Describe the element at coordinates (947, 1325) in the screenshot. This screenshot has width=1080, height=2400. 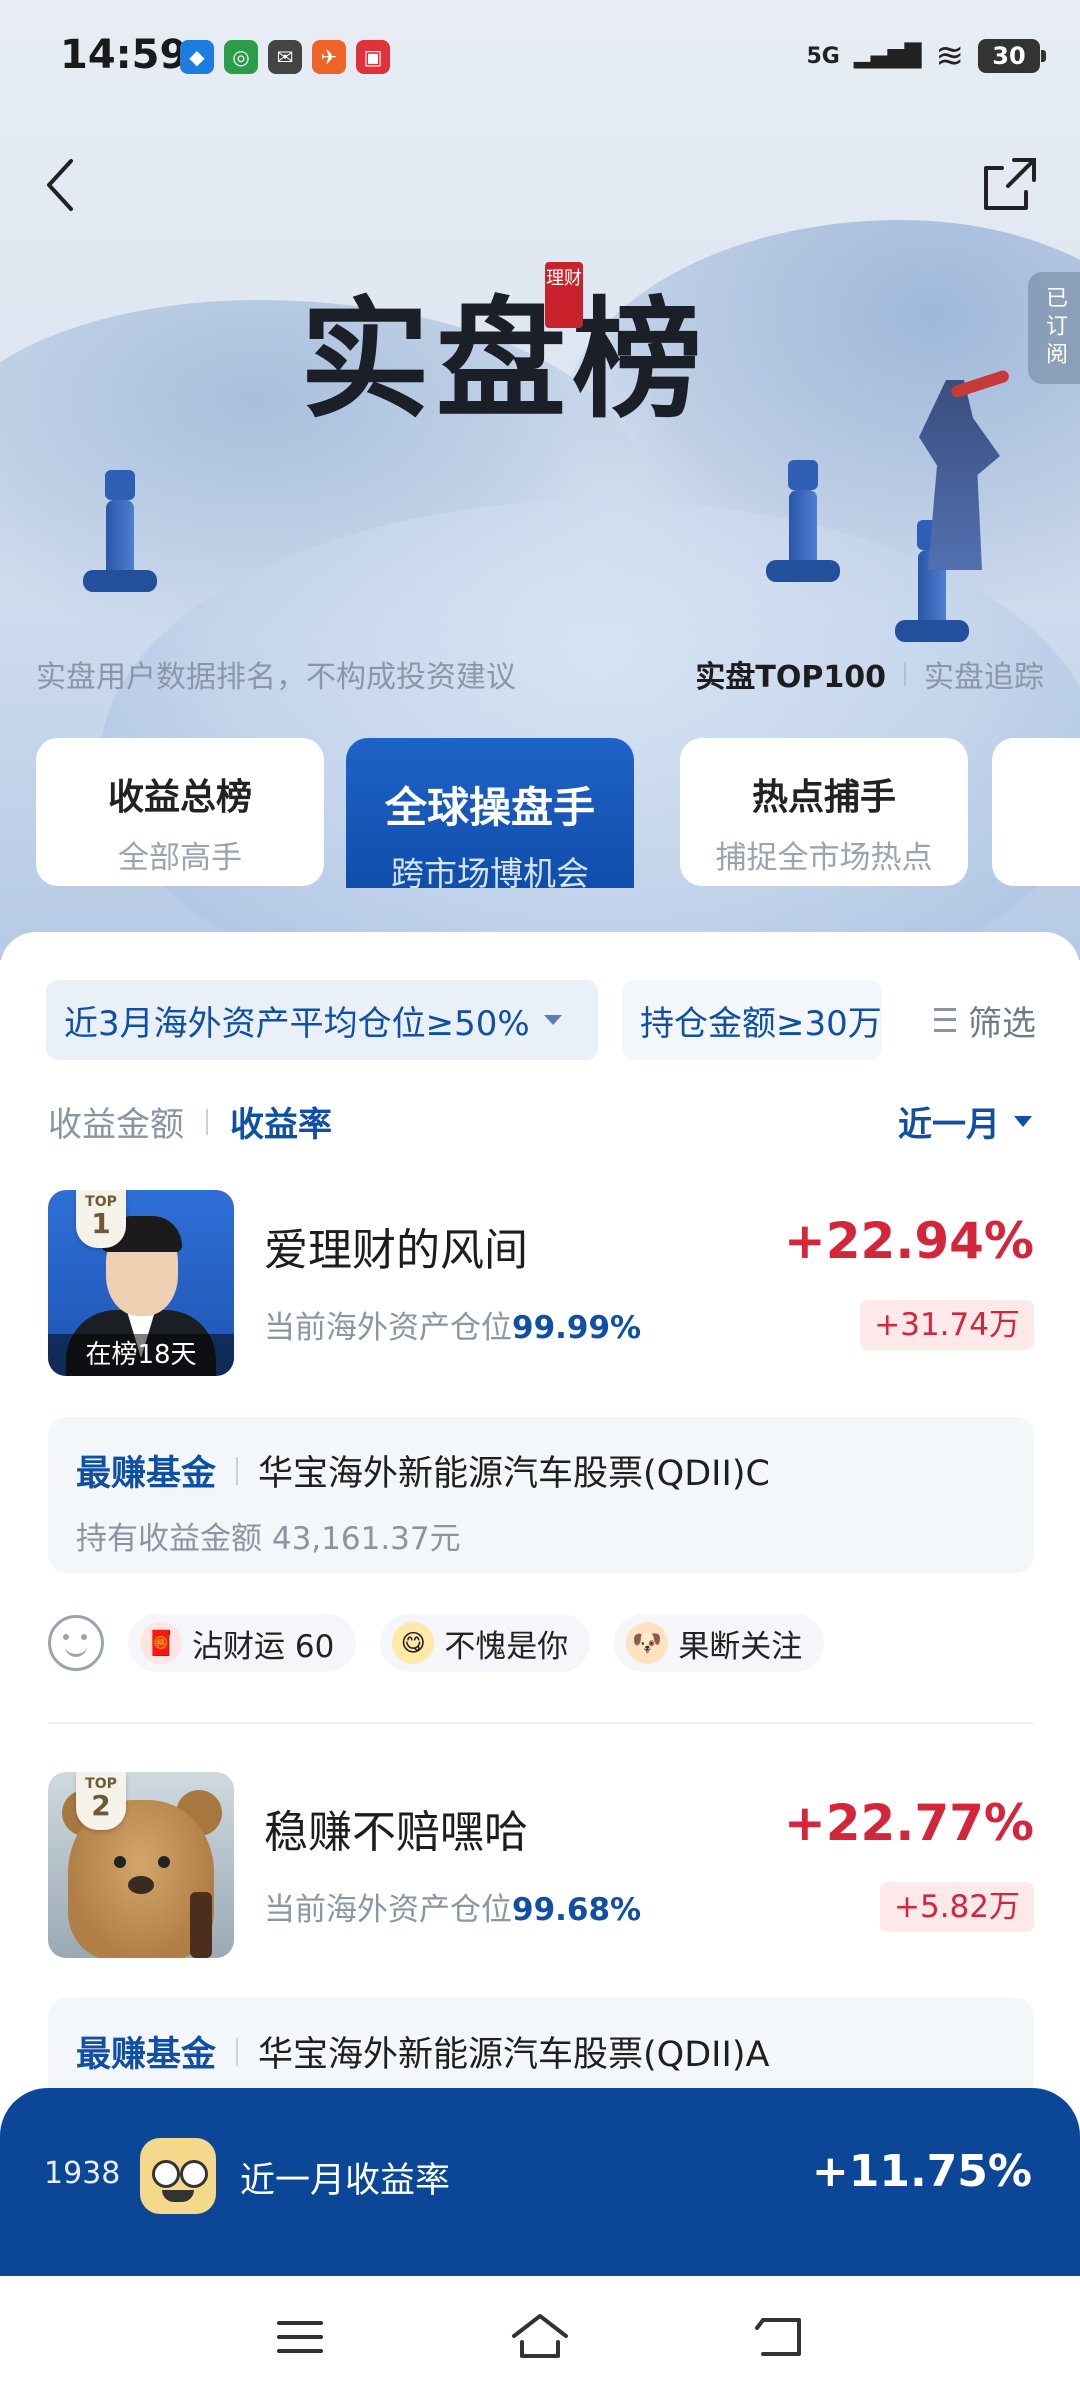
I see `return-amount: +31.74万` at that location.